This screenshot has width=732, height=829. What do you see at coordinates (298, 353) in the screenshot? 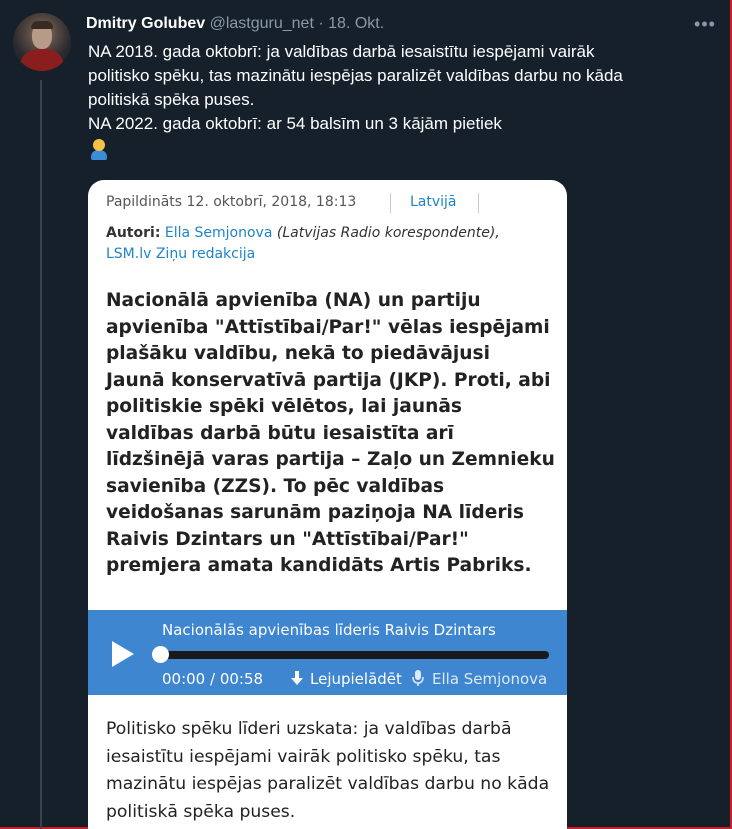
I see `lead-line: plašāku valdību, nekā to piedāvājusi` at bounding box center [298, 353].